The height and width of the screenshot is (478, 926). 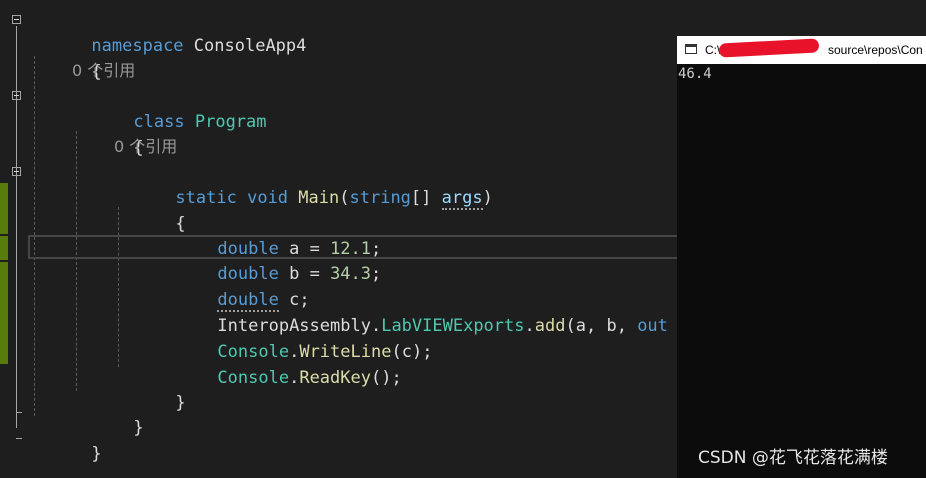 I want to click on code-line-main-close: }, so click(x=149, y=388).